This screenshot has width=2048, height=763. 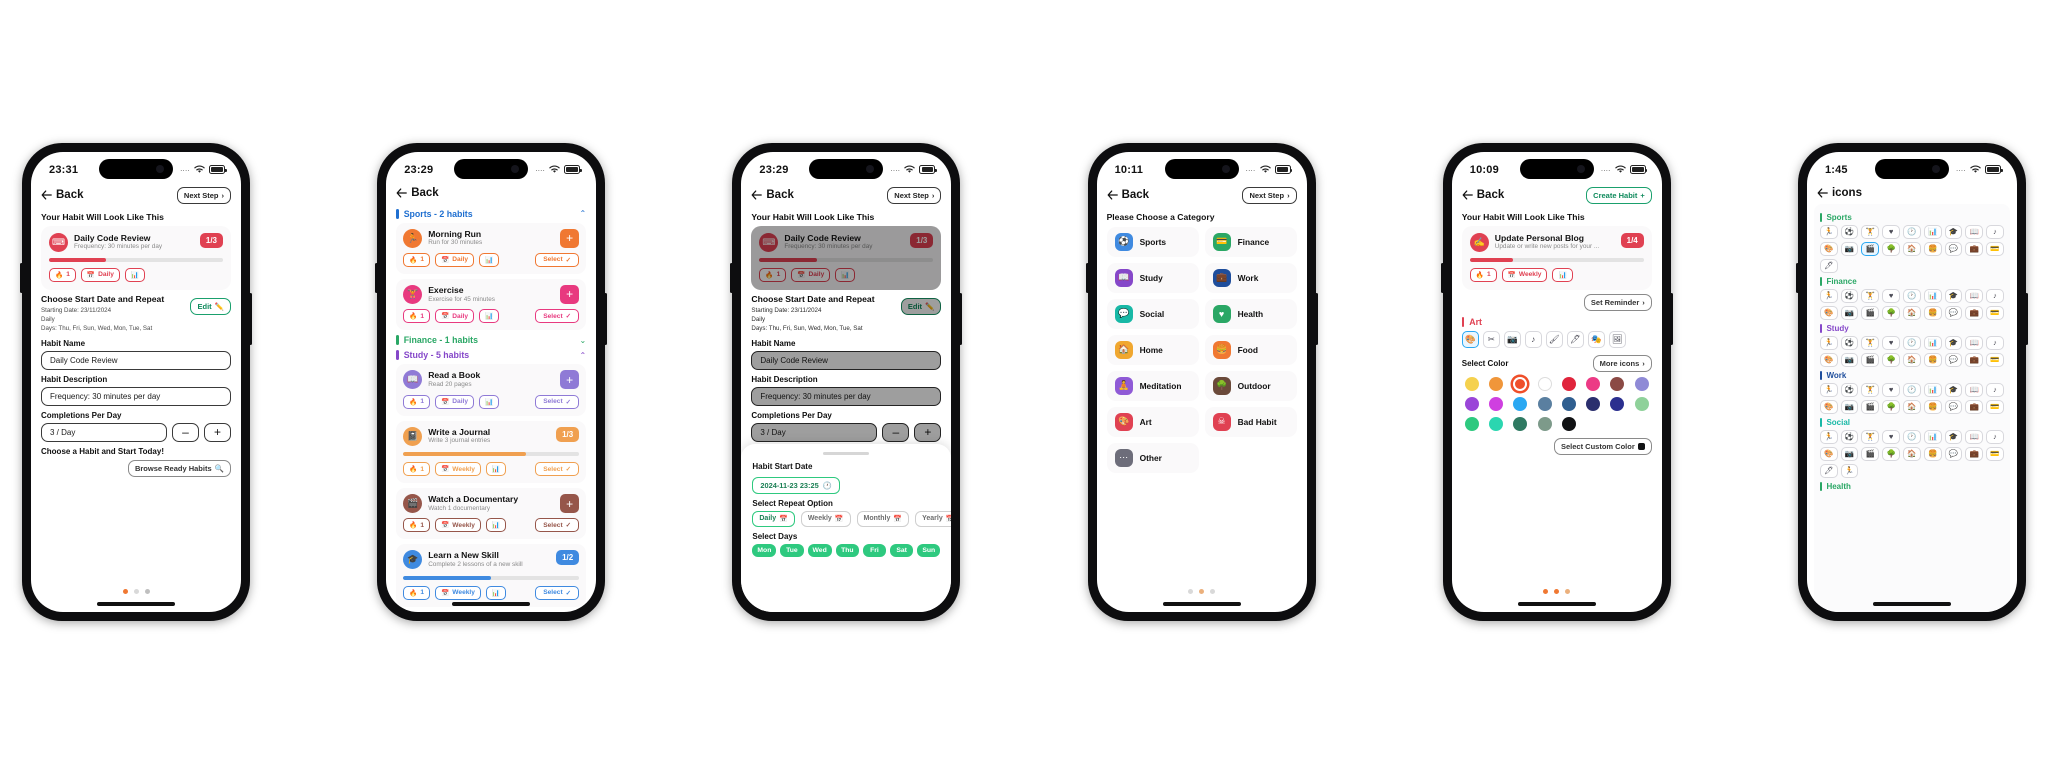 I want to click on icon-option-wallet-icon: 💳, so click(x=1995, y=406).